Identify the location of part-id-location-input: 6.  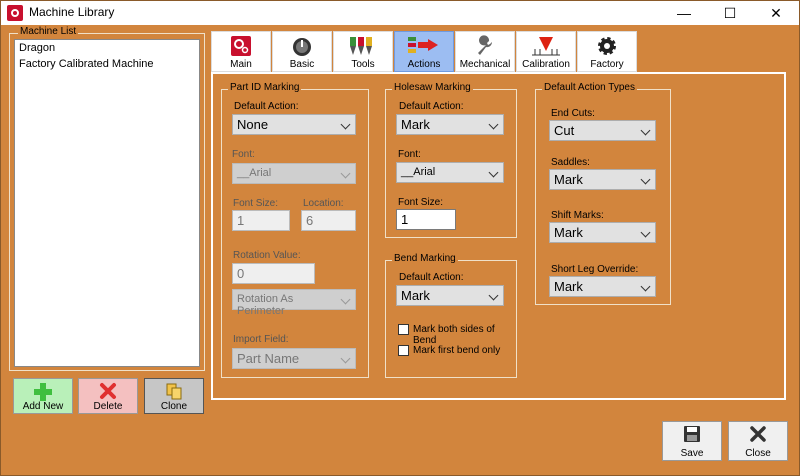
(328, 220).